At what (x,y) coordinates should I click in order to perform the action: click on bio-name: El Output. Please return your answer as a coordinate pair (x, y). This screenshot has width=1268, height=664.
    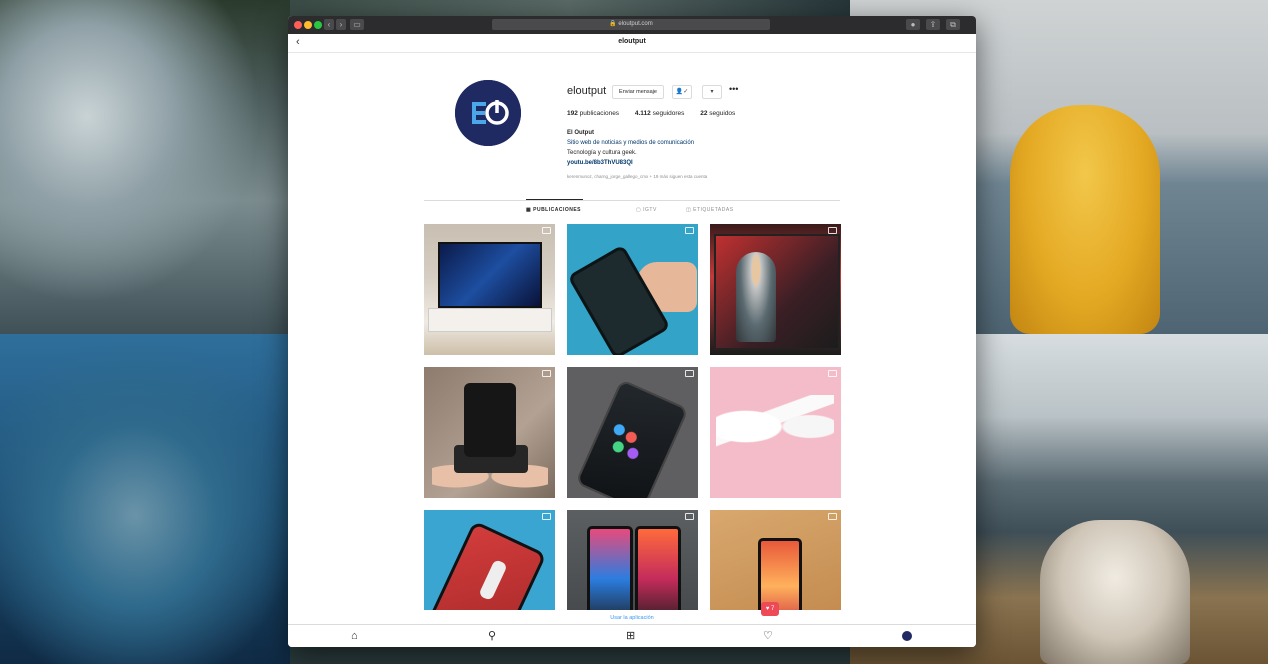
    Looking at the image, I should click on (580, 133).